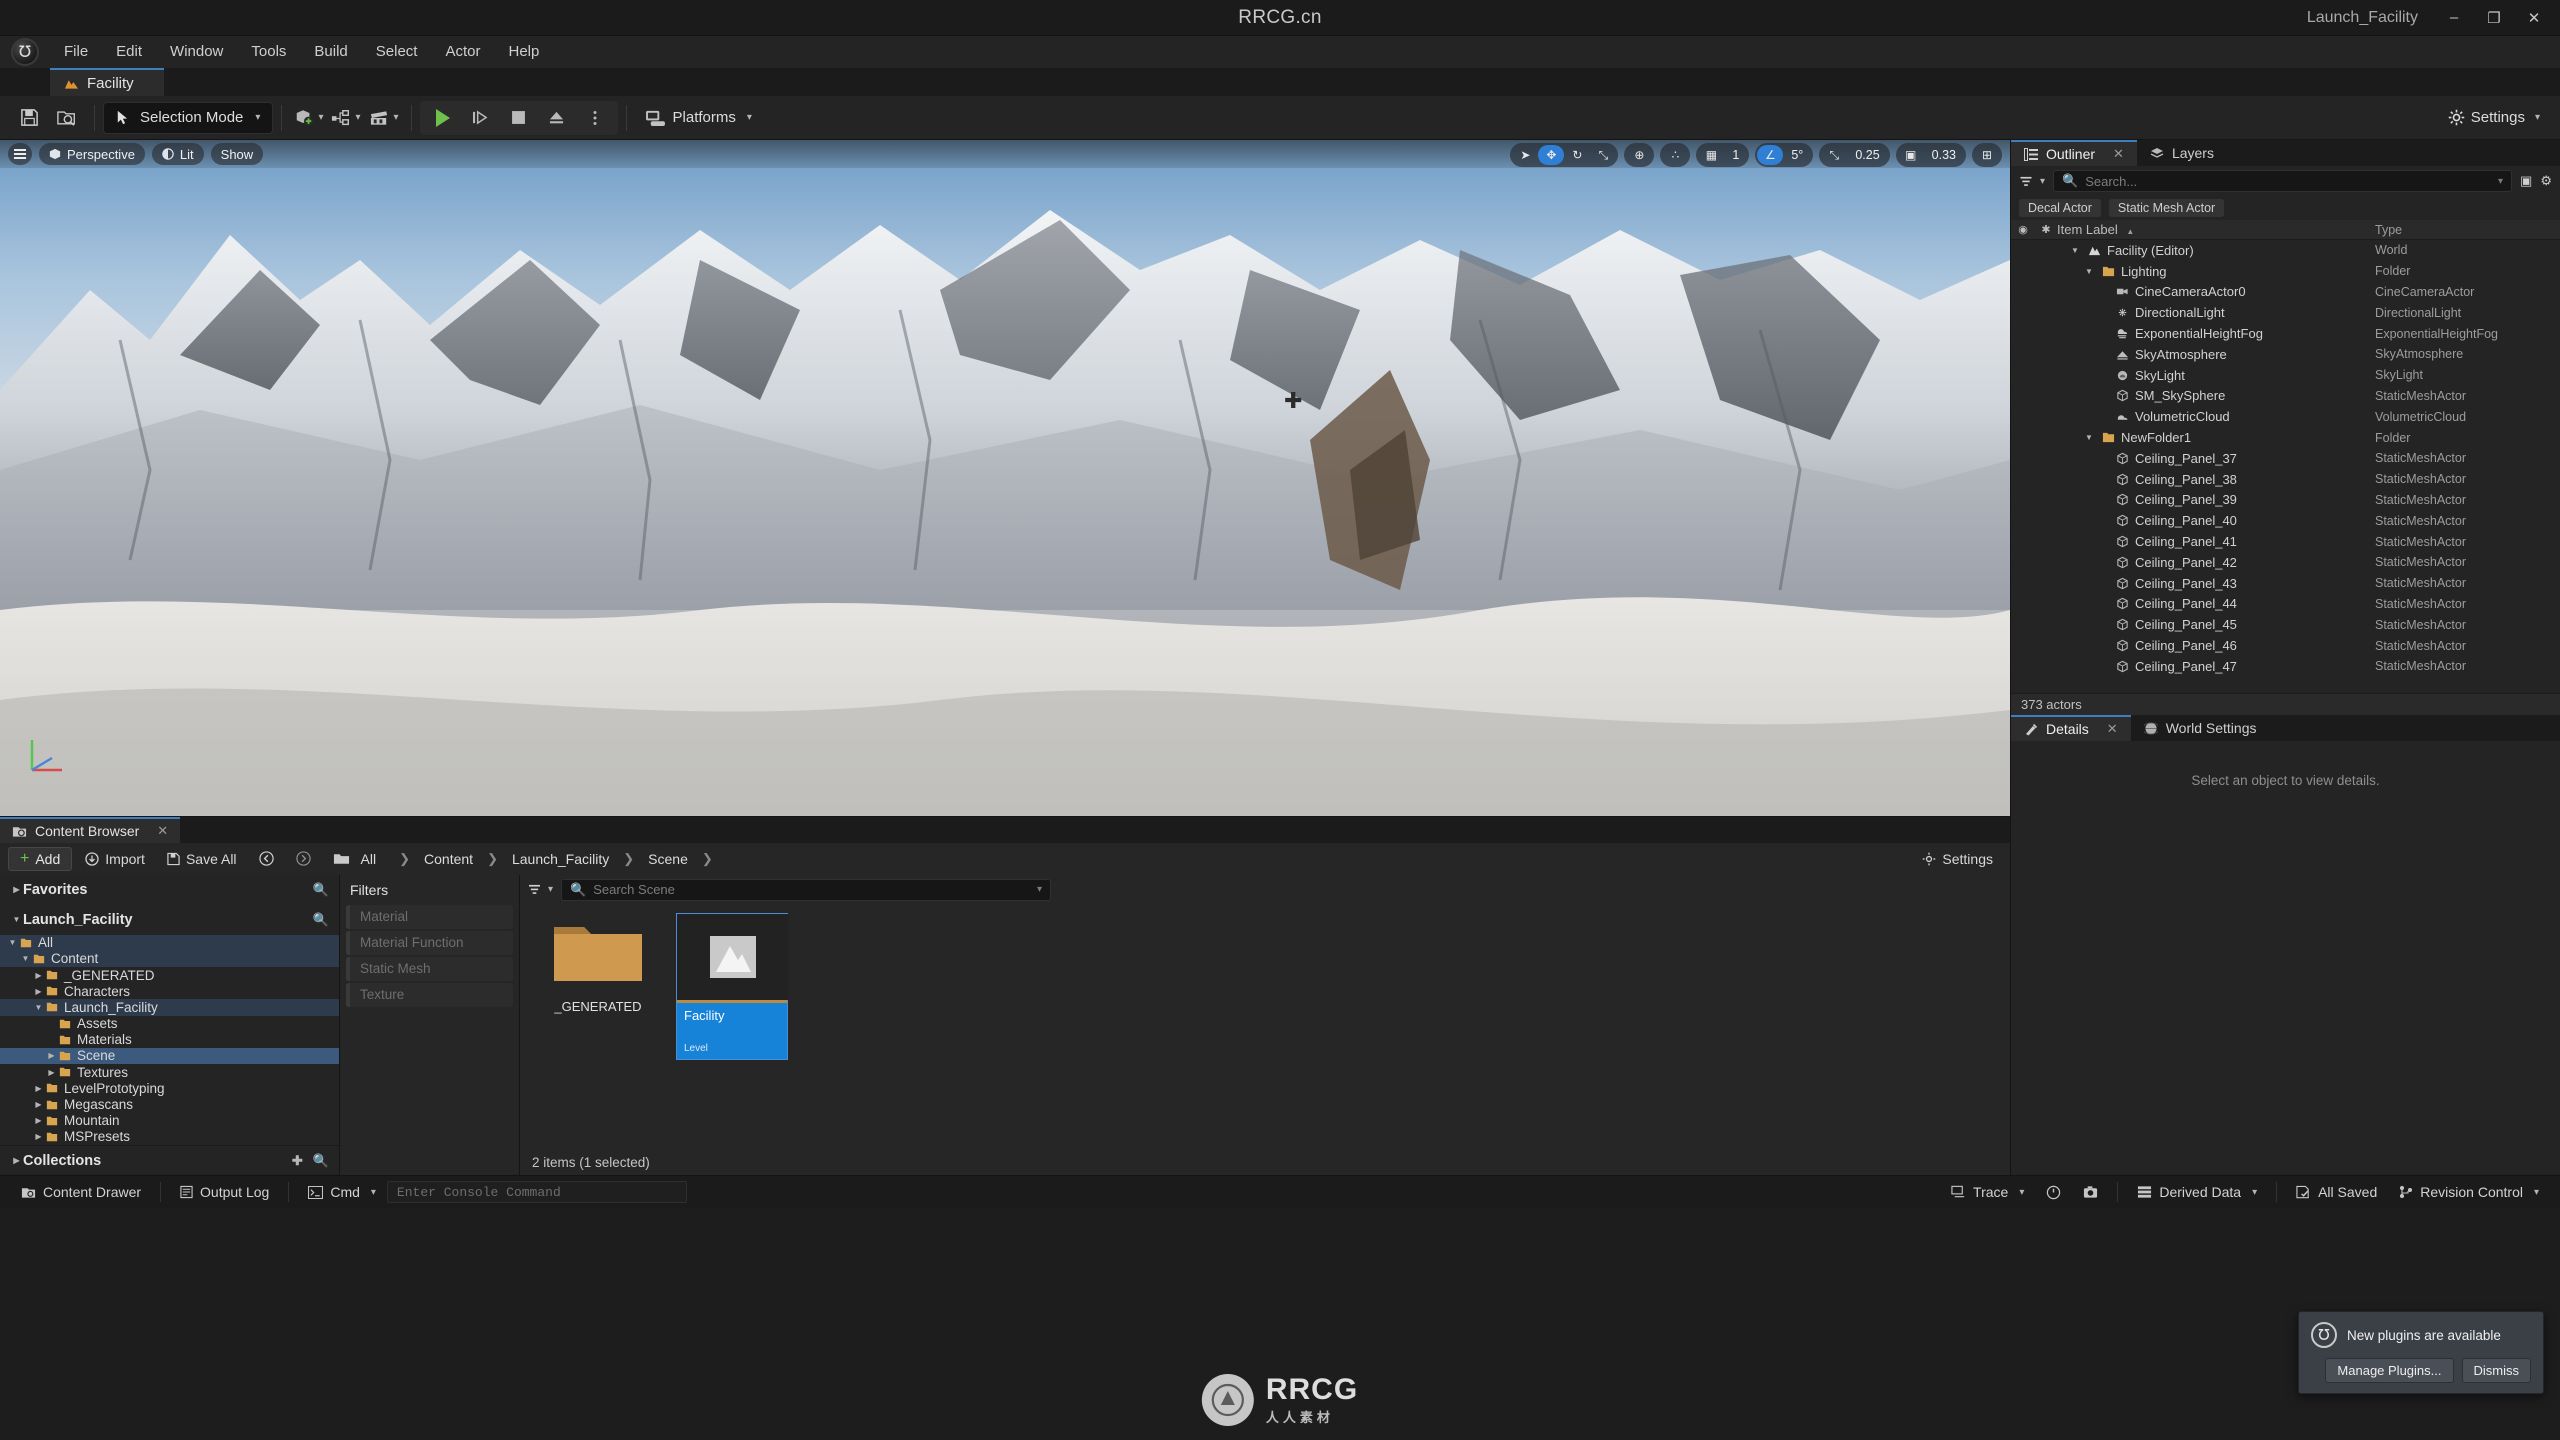  Describe the element at coordinates (169, 1007) in the screenshot. I see `folder-tree-row: ▼ Launch_Facility` at that location.